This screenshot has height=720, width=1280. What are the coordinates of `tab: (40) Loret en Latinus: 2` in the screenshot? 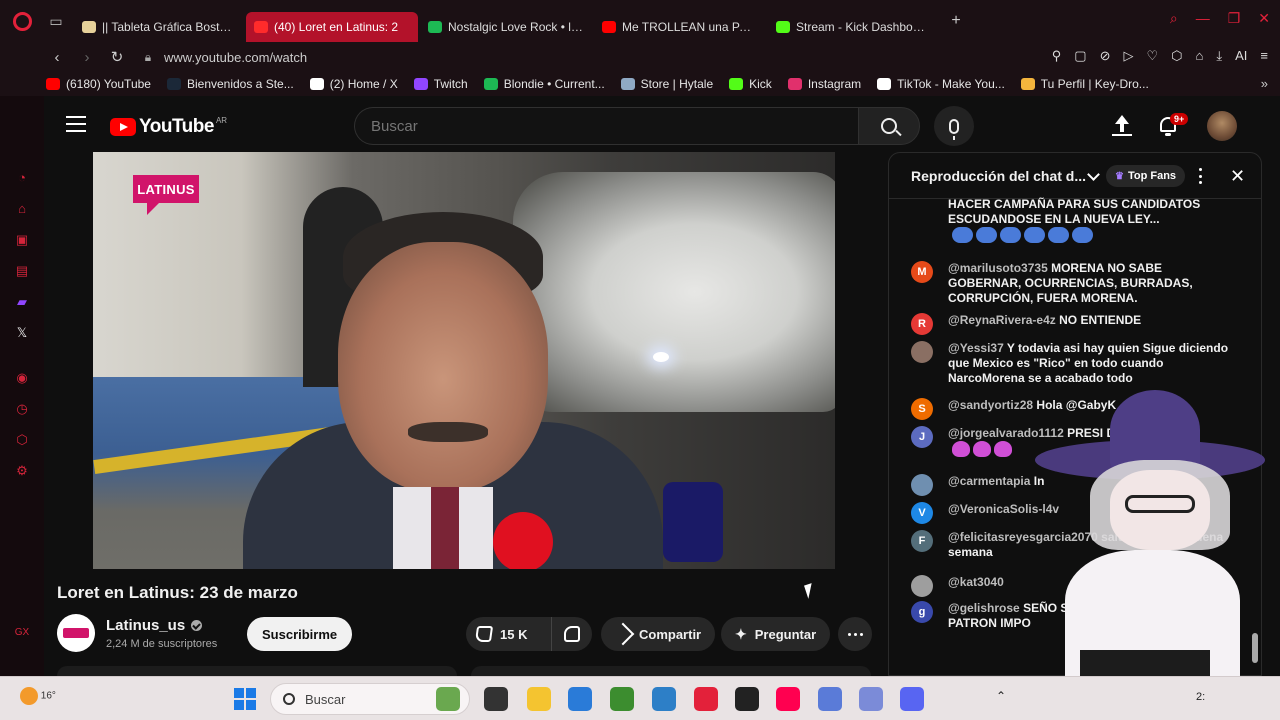 It's located at (332, 27).